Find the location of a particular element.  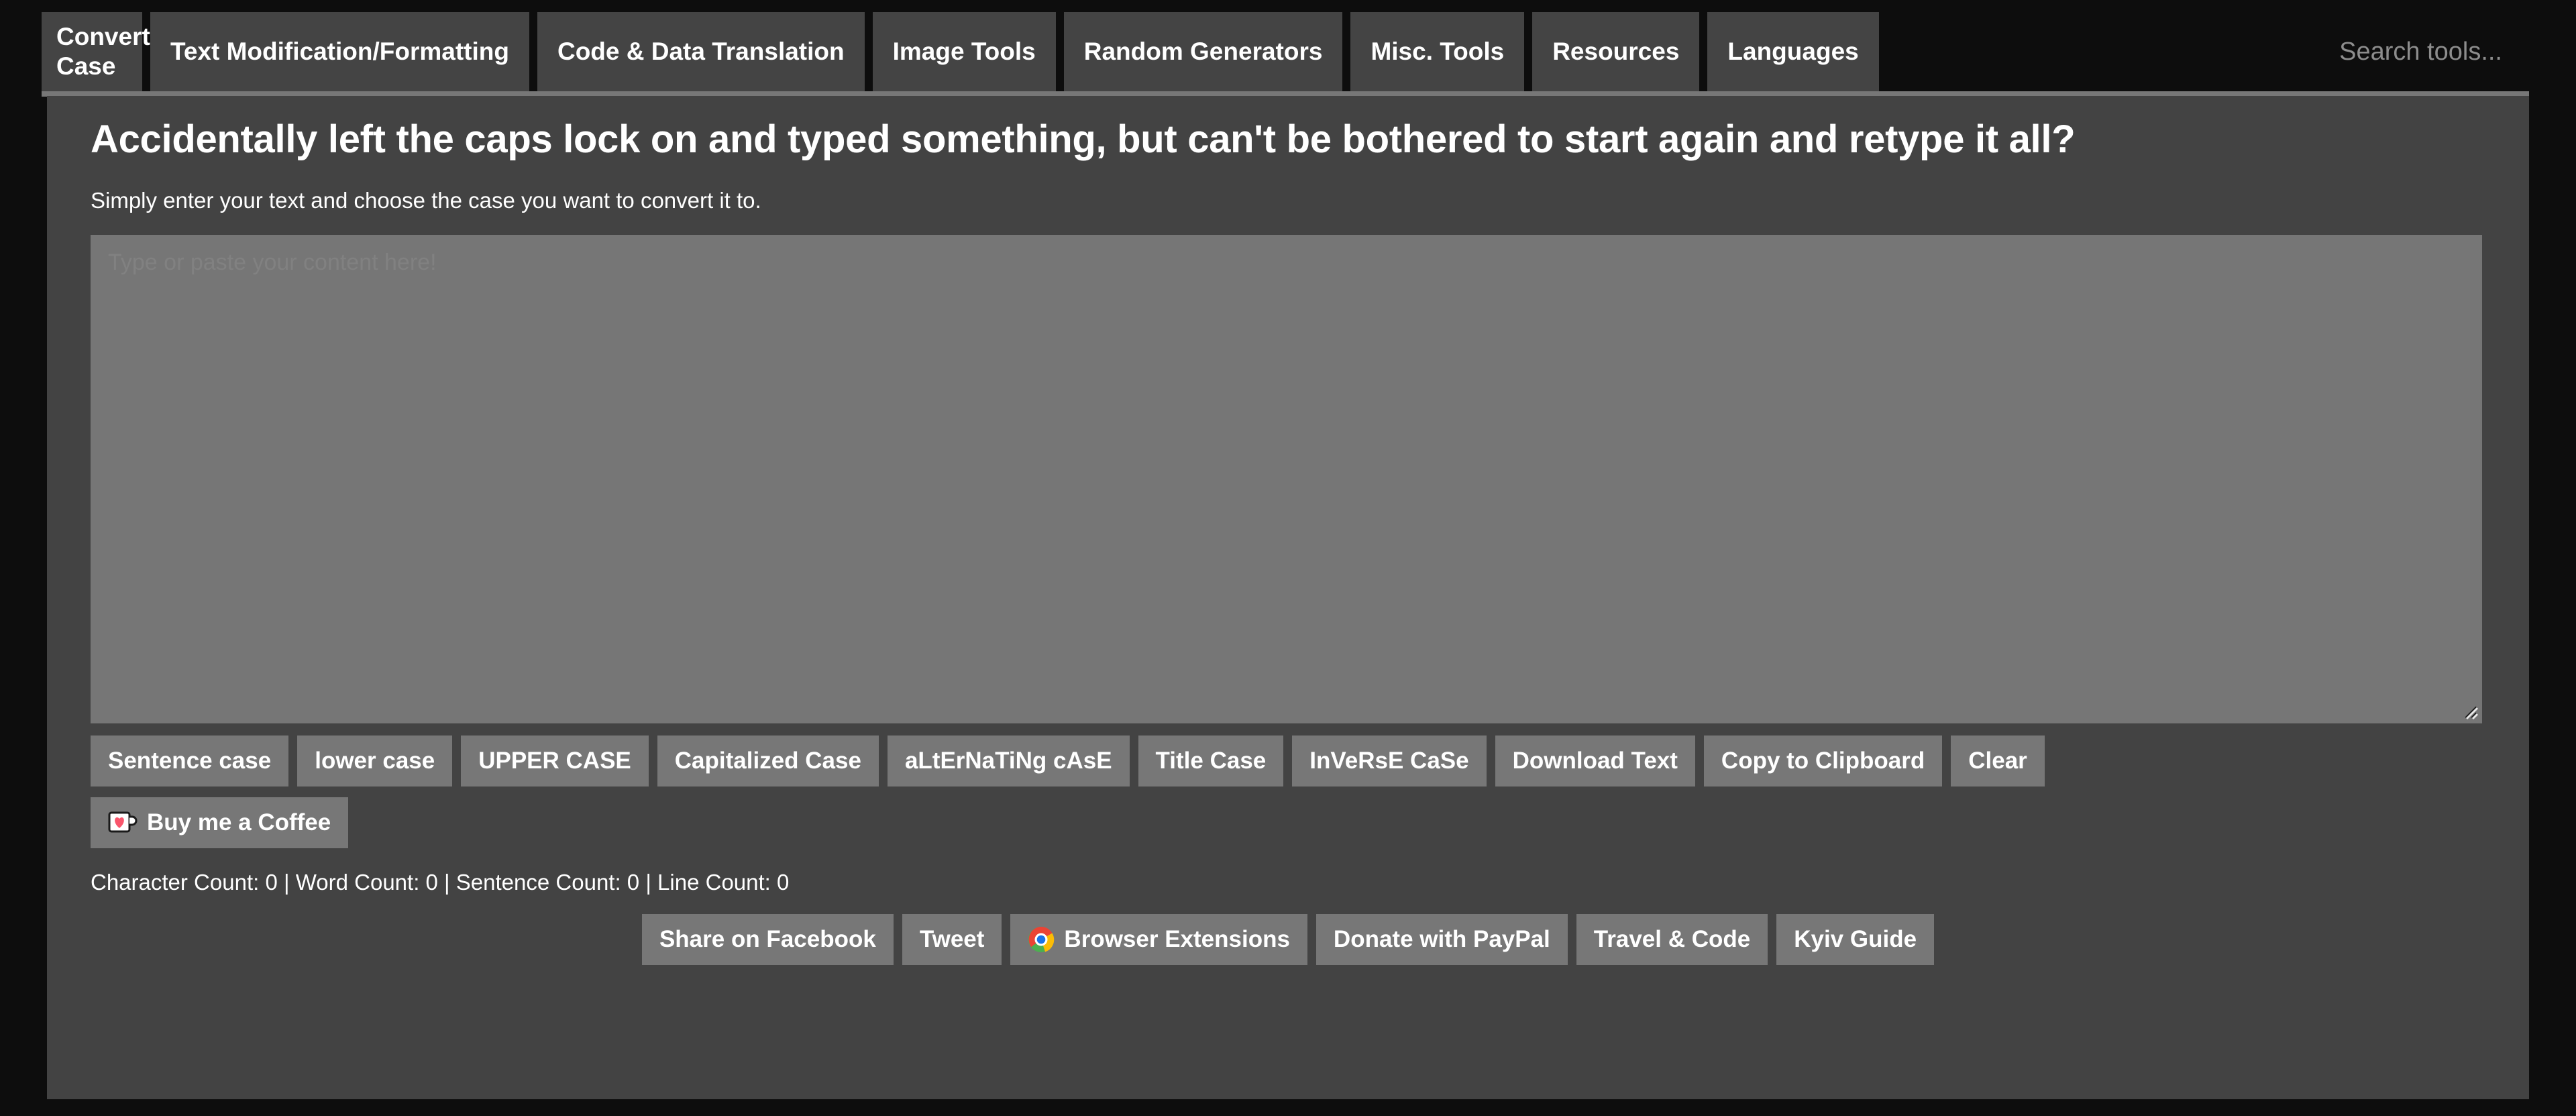

tweet-button: Tweet is located at coordinates (952, 939).